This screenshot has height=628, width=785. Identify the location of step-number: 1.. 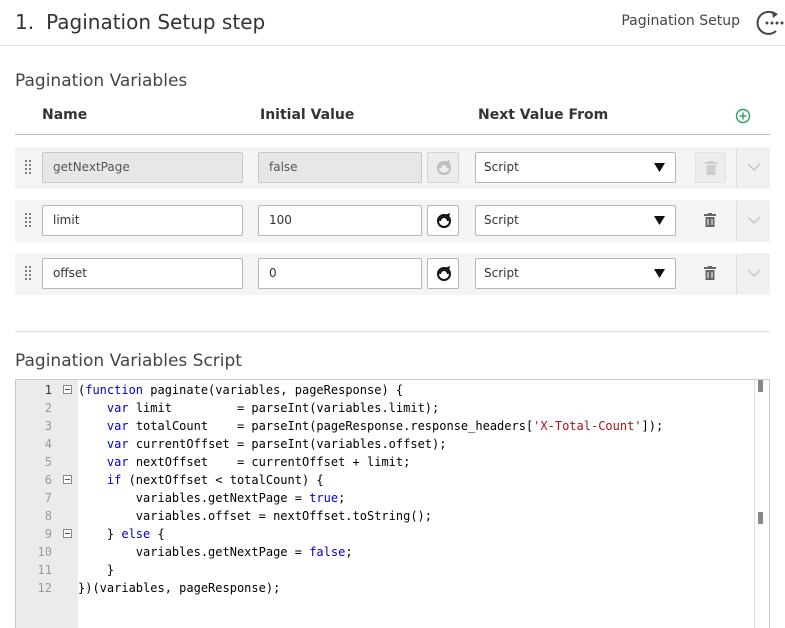
(25, 22).